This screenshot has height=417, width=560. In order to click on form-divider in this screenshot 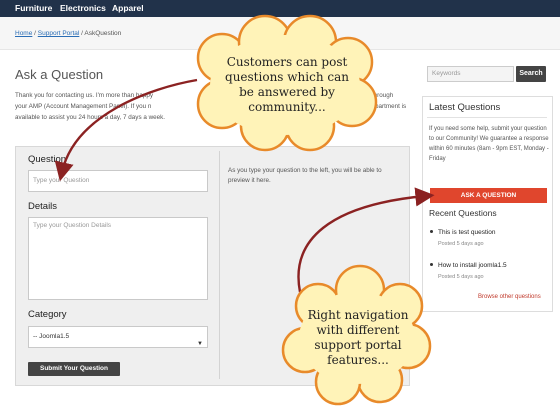, I will do `click(219, 265)`.